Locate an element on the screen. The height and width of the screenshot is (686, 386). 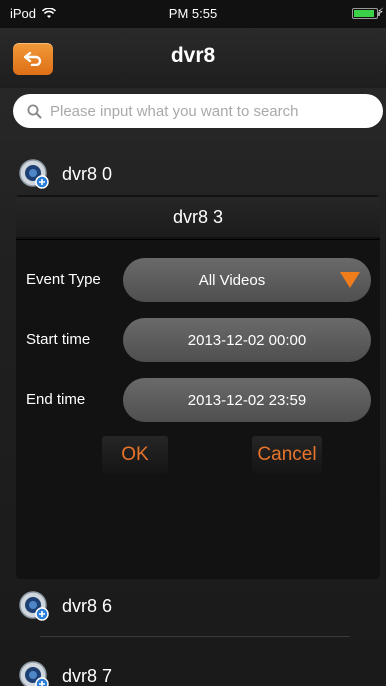
charging-icon: ⚡ is located at coordinates (380, 12).